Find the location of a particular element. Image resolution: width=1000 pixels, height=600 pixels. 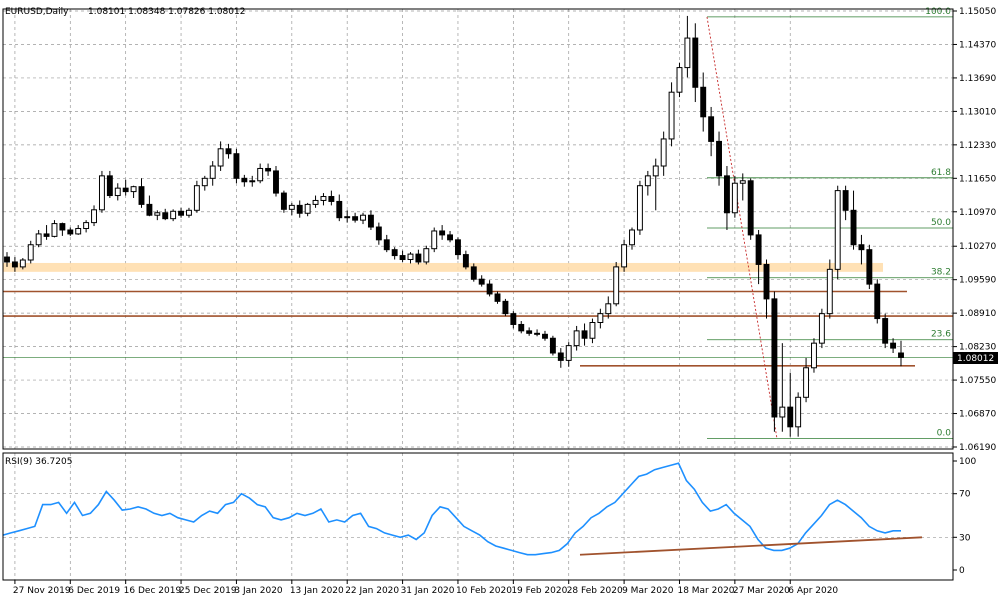

fib-level-label: 38.2 is located at coordinates (941, 273).